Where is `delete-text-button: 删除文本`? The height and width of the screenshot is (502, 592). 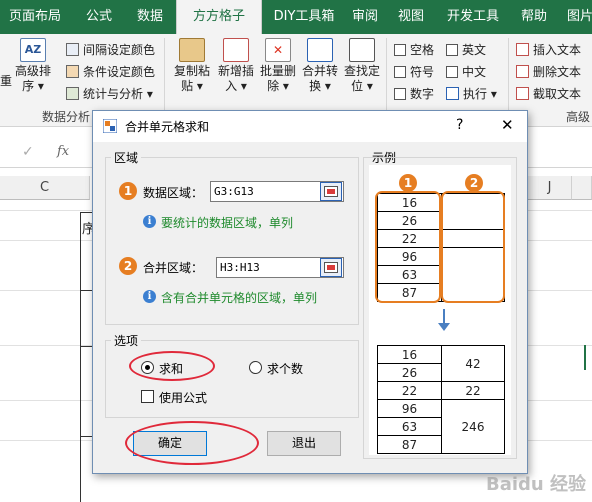
delete-text-button: 删除文本 is located at coordinates (548, 72).